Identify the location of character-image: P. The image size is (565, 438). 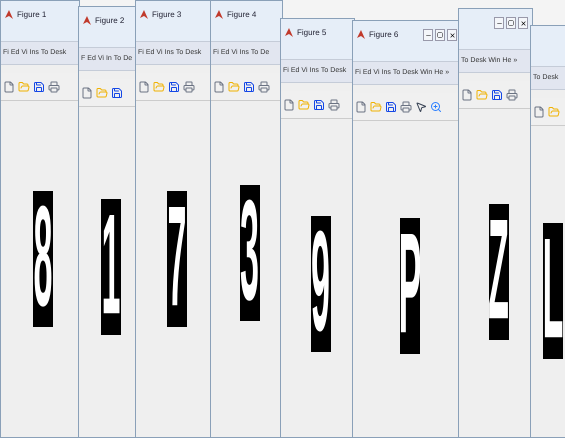
(410, 286).